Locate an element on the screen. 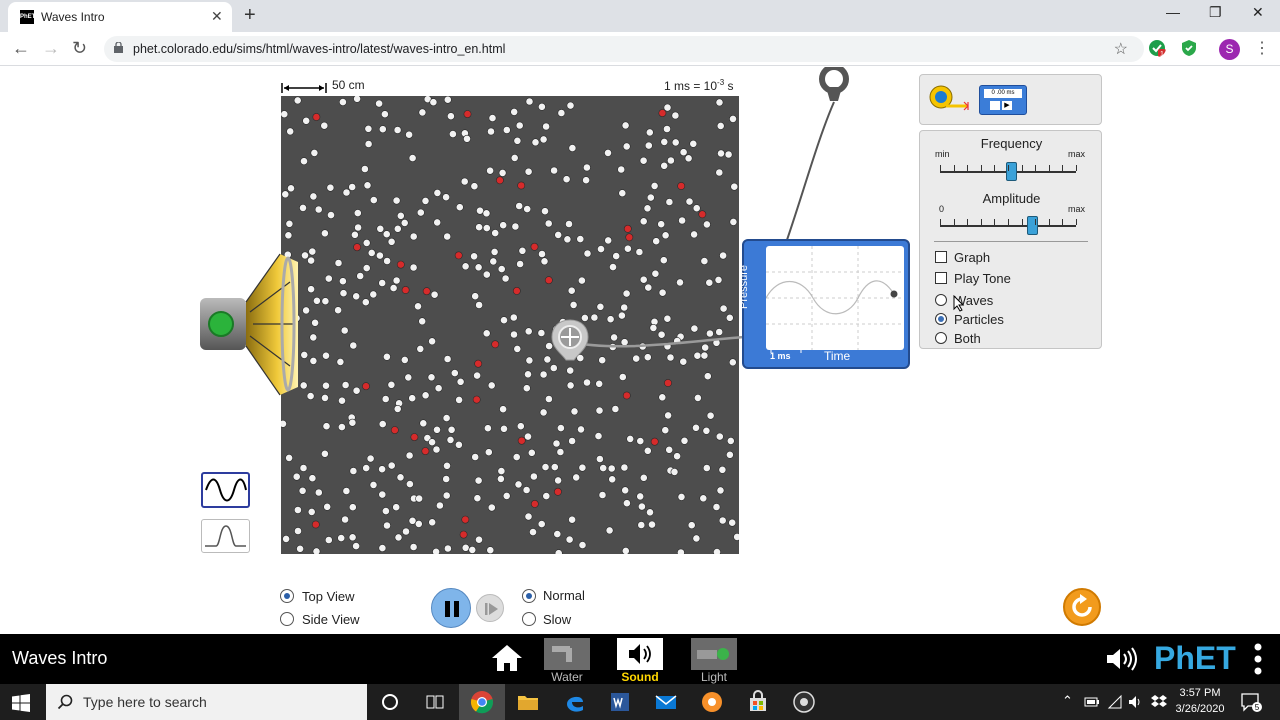  wifi-icon is located at coordinates (1115, 702).